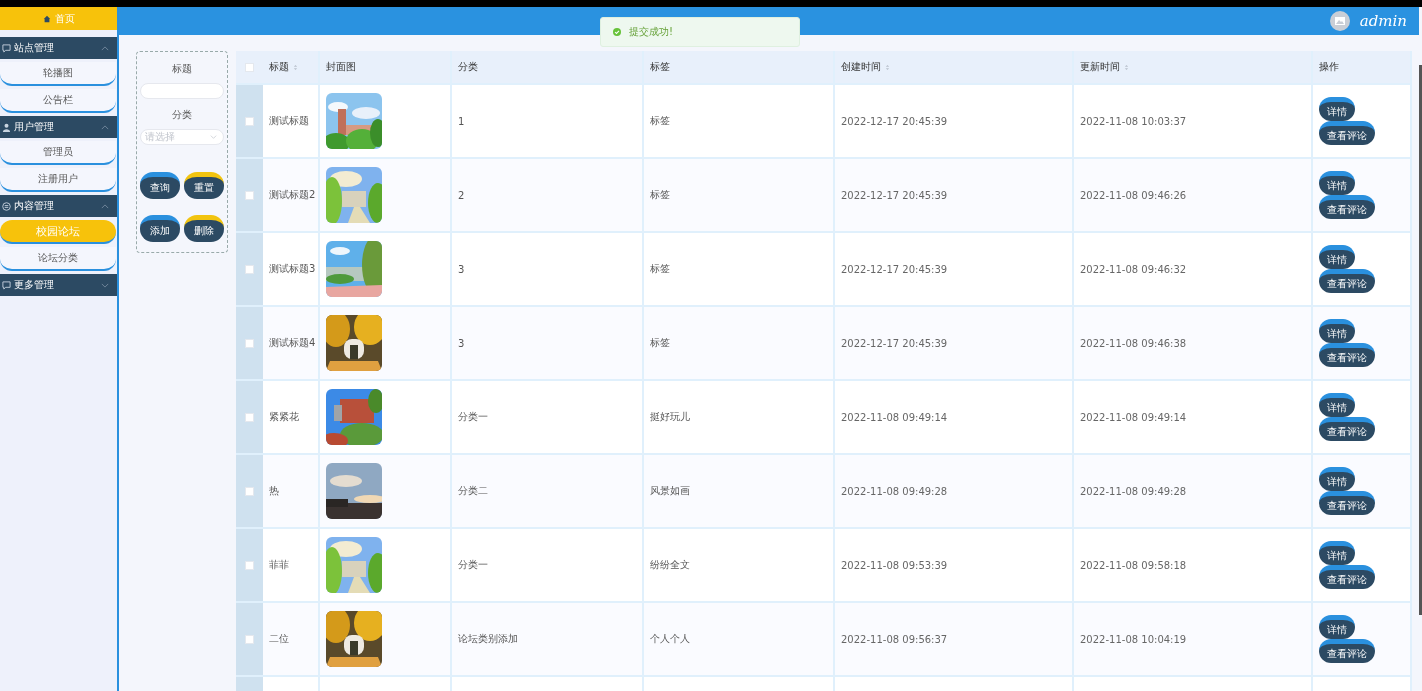 The image size is (1422, 691). I want to click on table-cell: 个人个人, so click(670, 639).